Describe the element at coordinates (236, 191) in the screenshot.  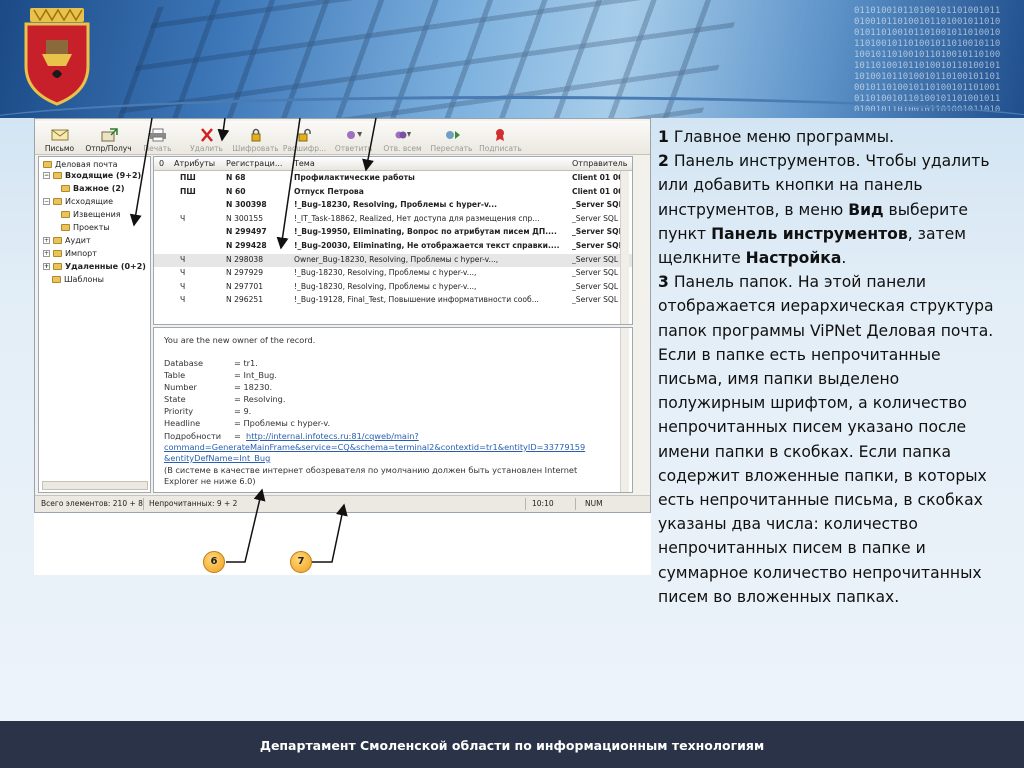
I see `message-registration: N 60` at that location.